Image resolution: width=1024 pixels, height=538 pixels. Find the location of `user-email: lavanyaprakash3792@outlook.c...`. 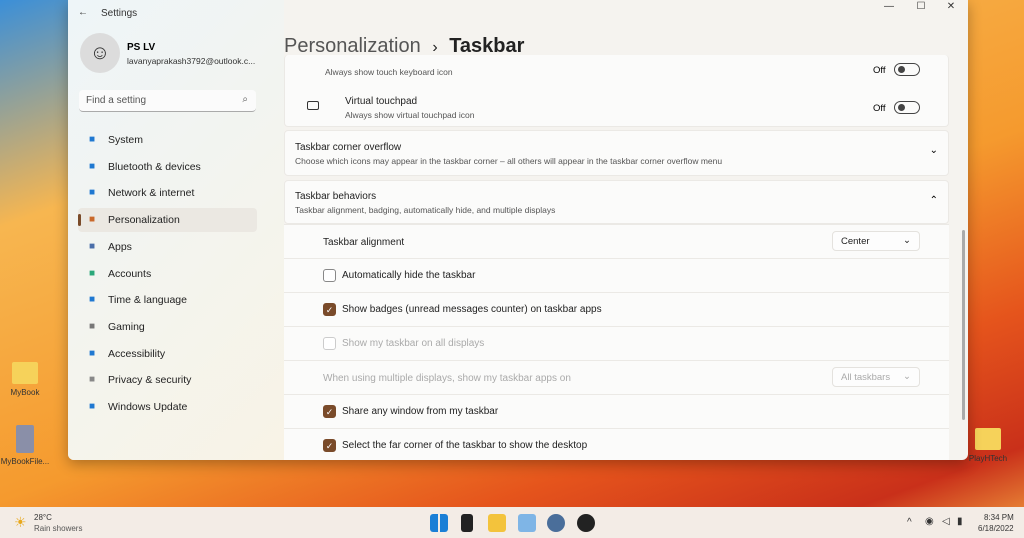

user-email: lavanyaprakash3792@outlook.c... is located at coordinates (191, 61).